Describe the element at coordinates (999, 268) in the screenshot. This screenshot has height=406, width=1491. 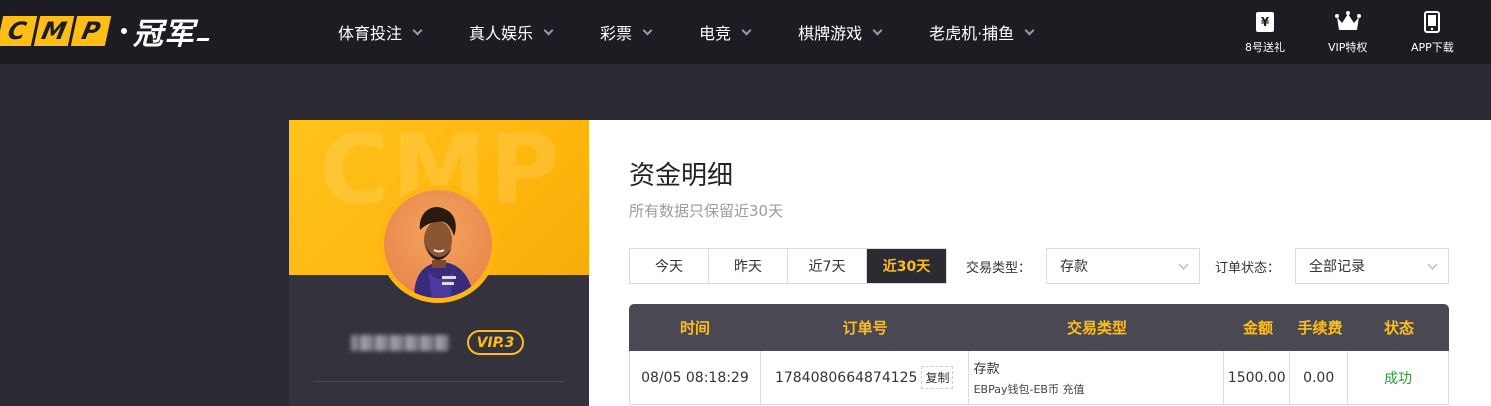
I see `transaction-type-label: 交易类型：` at that location.